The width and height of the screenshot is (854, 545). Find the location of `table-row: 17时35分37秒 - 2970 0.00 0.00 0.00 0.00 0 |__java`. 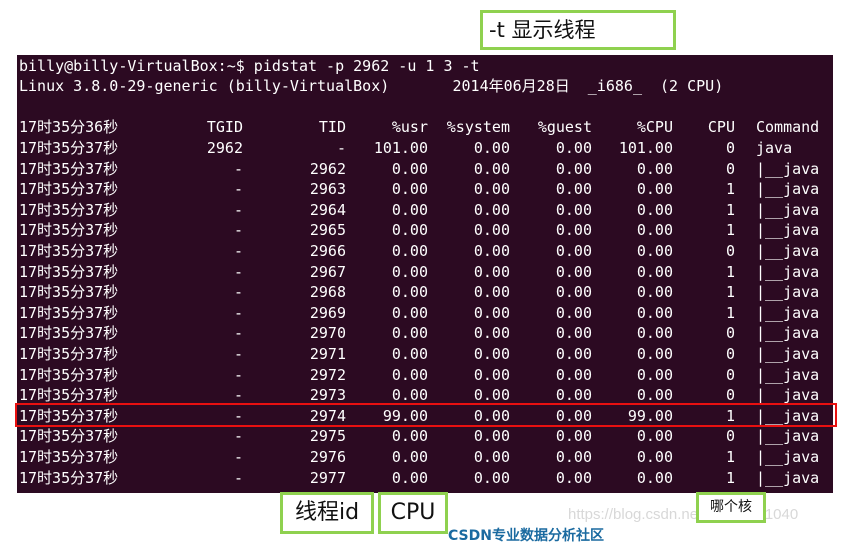

table-row: 17时35分37秒 - 2970 0.00 0.00 0.00 0.00 0 |__java is located at coordinates (425, 333).